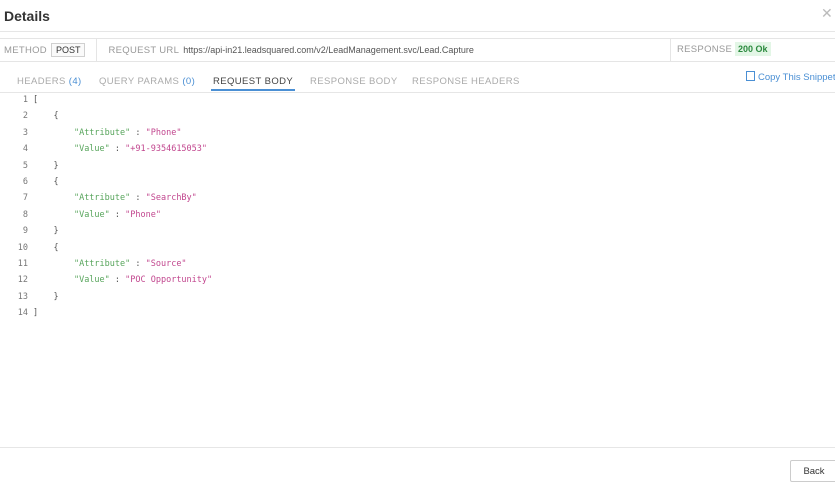  I want to click on line-number: 11, so click(22, 264).